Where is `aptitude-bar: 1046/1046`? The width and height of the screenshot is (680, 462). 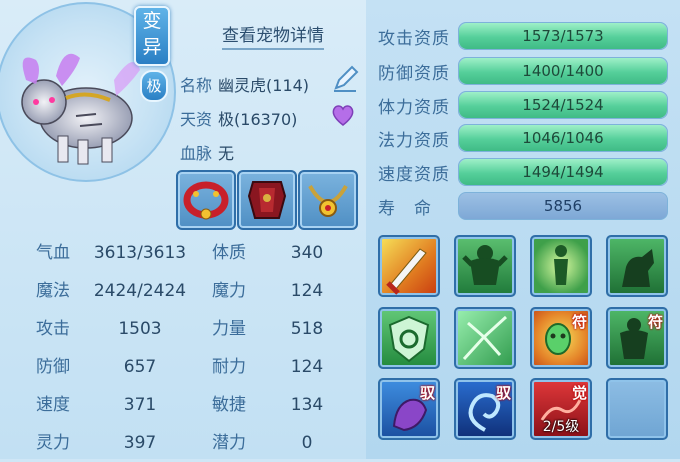 aptitude-bar: 1046/1046 is located at coordinates (563, 138).